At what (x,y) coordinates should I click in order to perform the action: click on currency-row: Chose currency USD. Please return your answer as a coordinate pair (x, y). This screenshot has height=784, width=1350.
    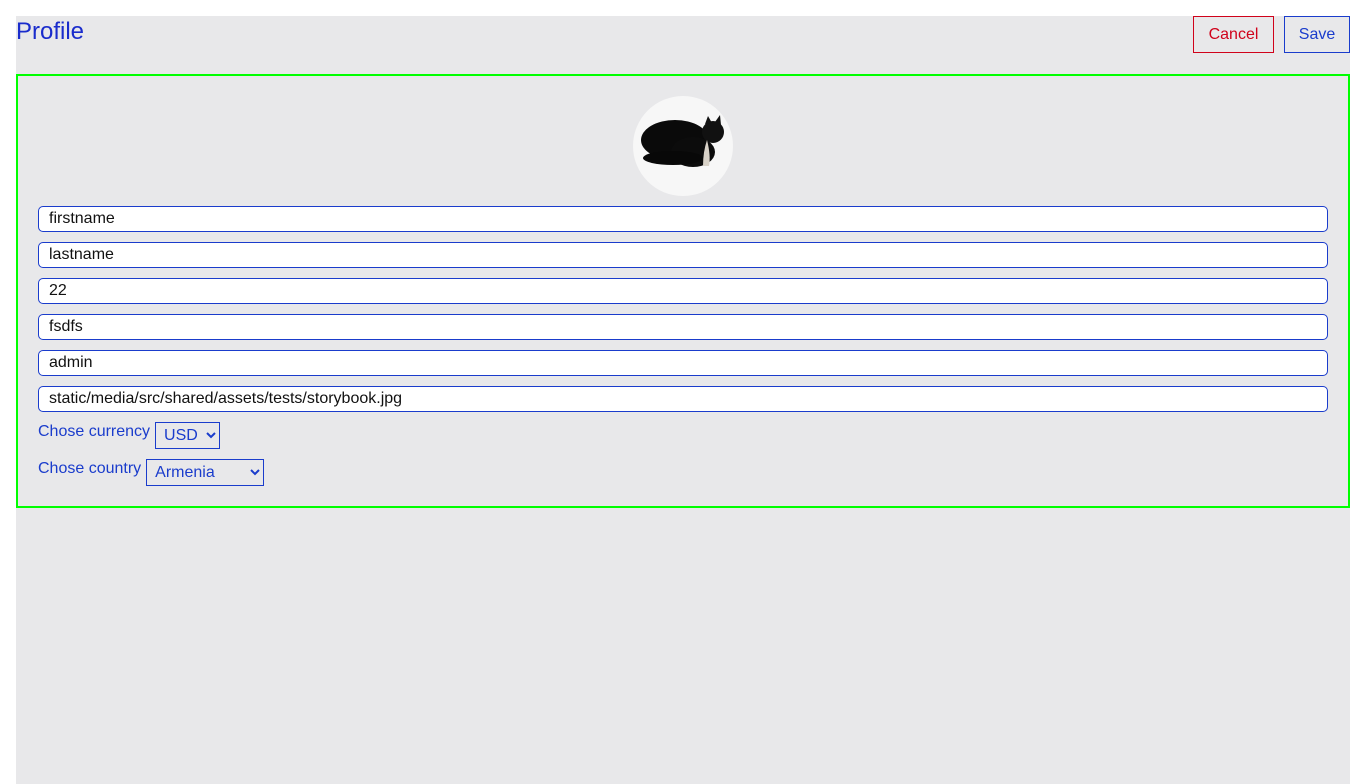
    Looking at the image, I should click on (129, 435).